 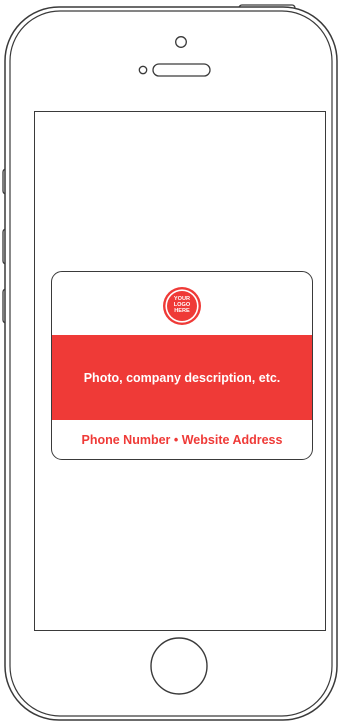 What do you see at coordinates (181, 70) in the screenshot?
I see `earpiece-speaker-icon` at bounding box center [181, 70].